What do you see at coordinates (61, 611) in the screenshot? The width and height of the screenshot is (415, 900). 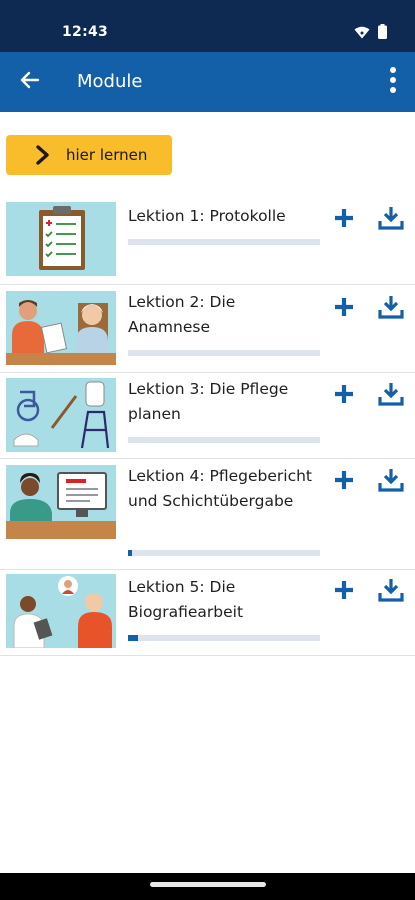 I see `biography-conversation-illustration` at bounding box center [61, 611].